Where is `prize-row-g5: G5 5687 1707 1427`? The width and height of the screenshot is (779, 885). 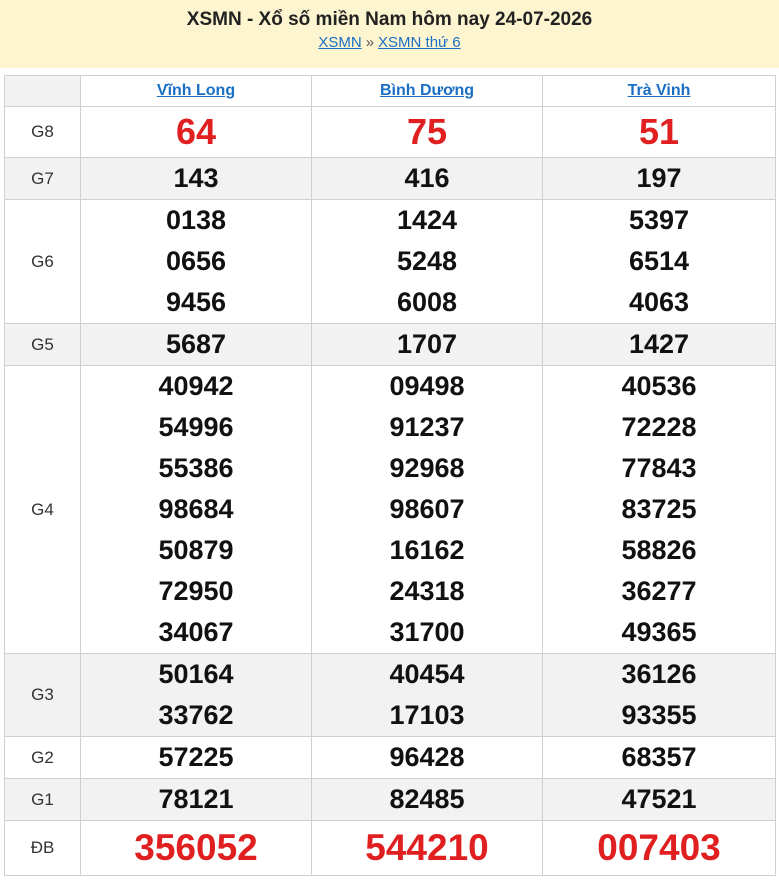
prize-row-g5: G5 5687 1707 1427 is located at coordinates (390, 344).